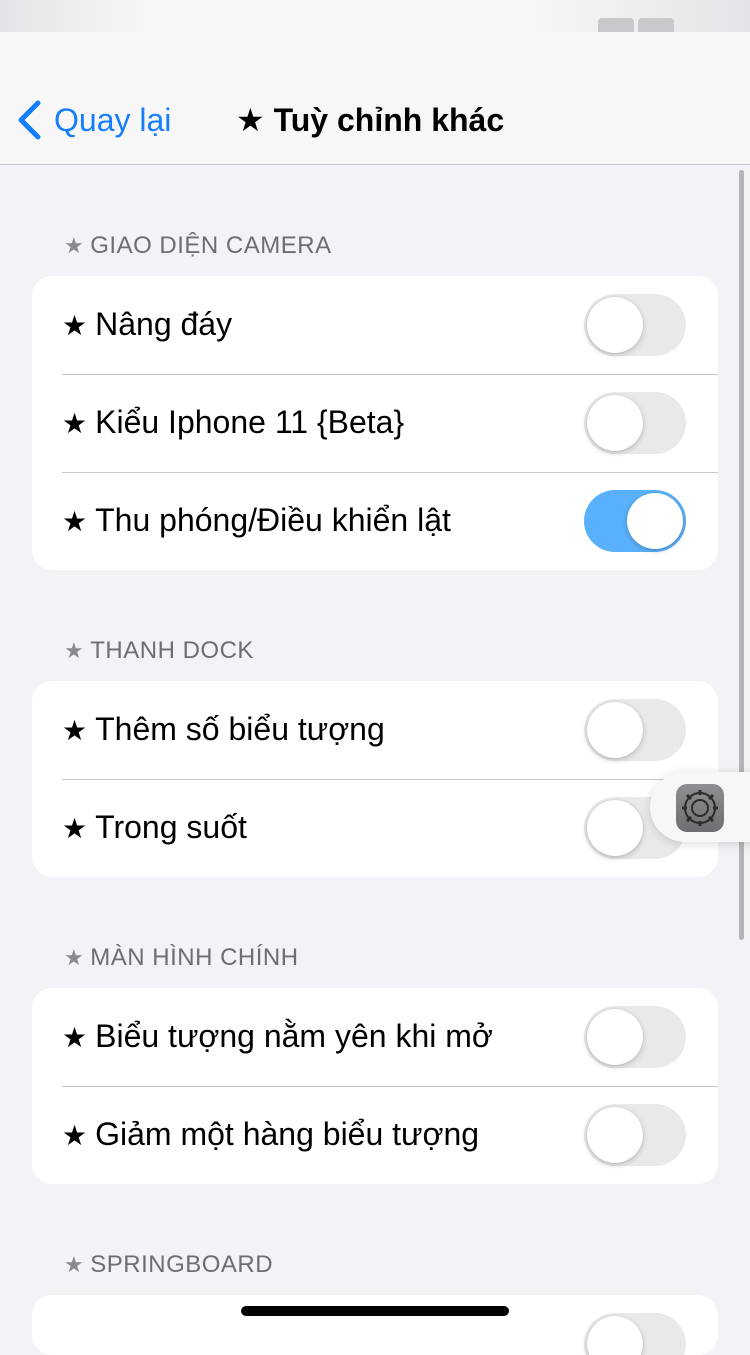  I want to click on assistive-touch-button, so click(700, 807).